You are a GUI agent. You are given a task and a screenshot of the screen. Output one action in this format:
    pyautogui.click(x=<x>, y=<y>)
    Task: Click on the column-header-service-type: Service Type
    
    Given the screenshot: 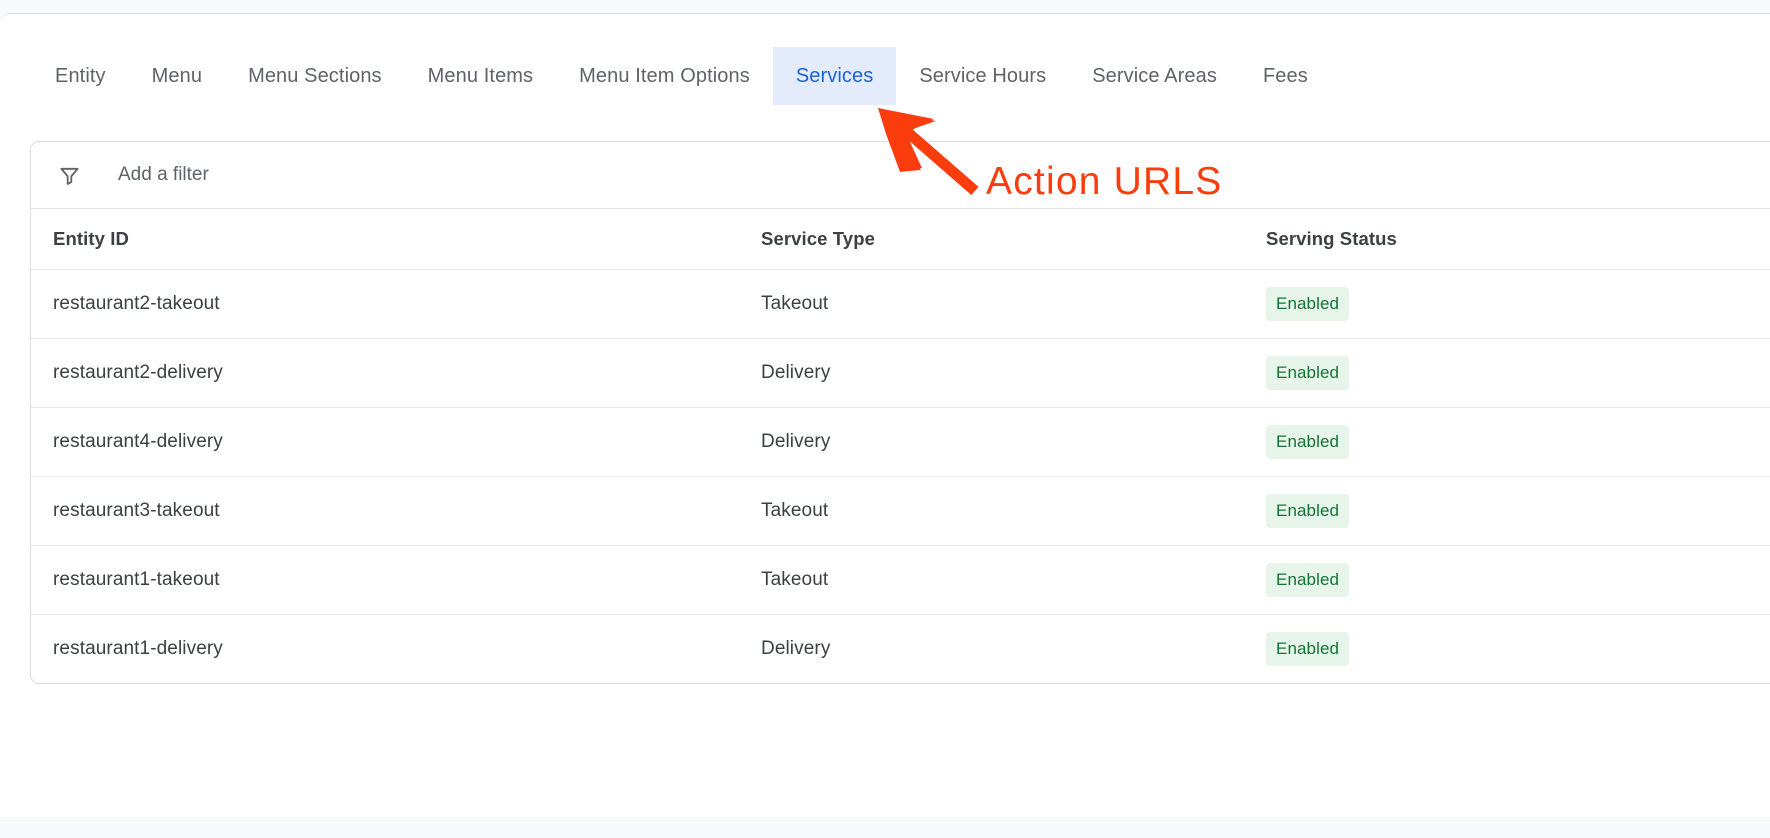 What is the action you would take?
    pyautogui.click(x=1013, y=239)
    